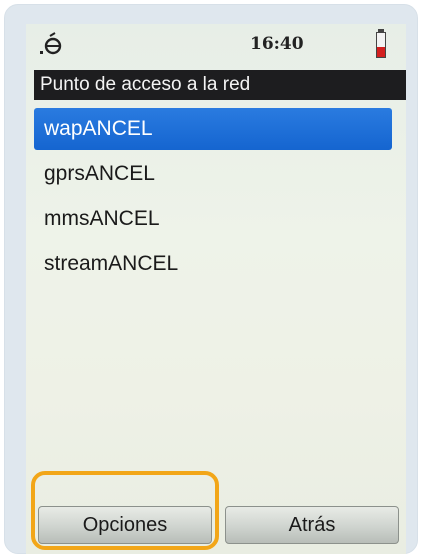 The image size is (424, 558). What do you see at coordinates (312, 525) in the screenshot?
I see `back-softkey: Atrás` at bounding box center [312, 525].